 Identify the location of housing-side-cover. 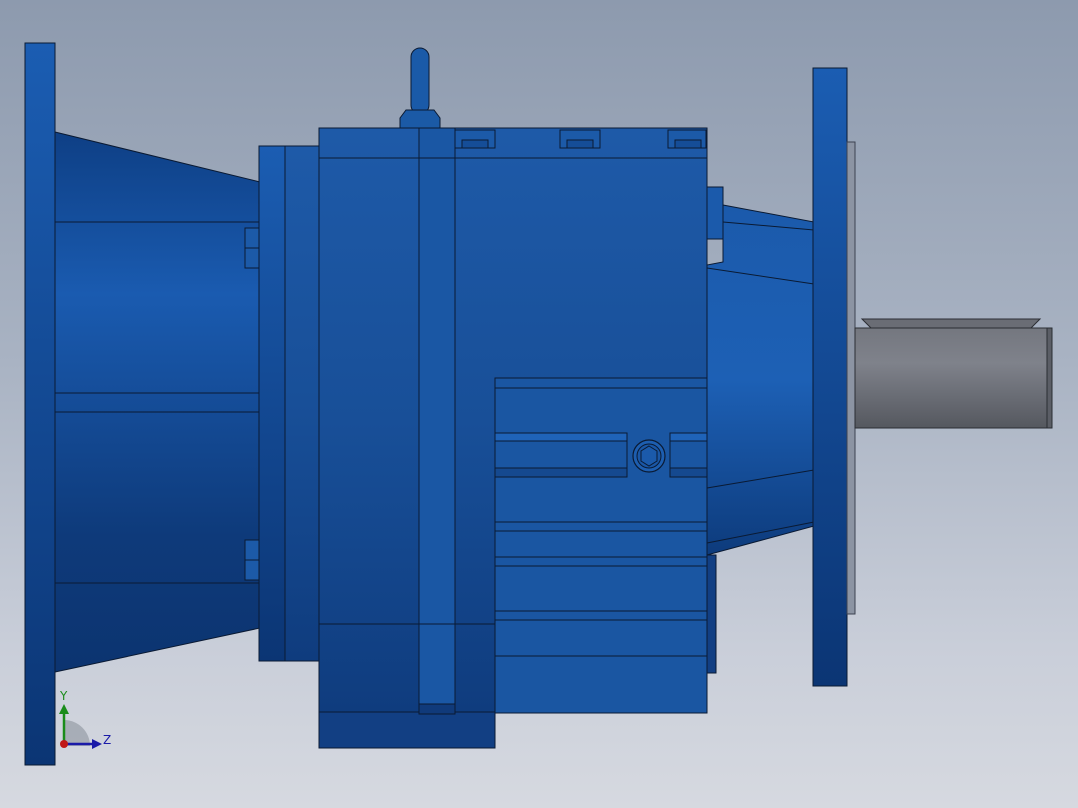
(601, 545).